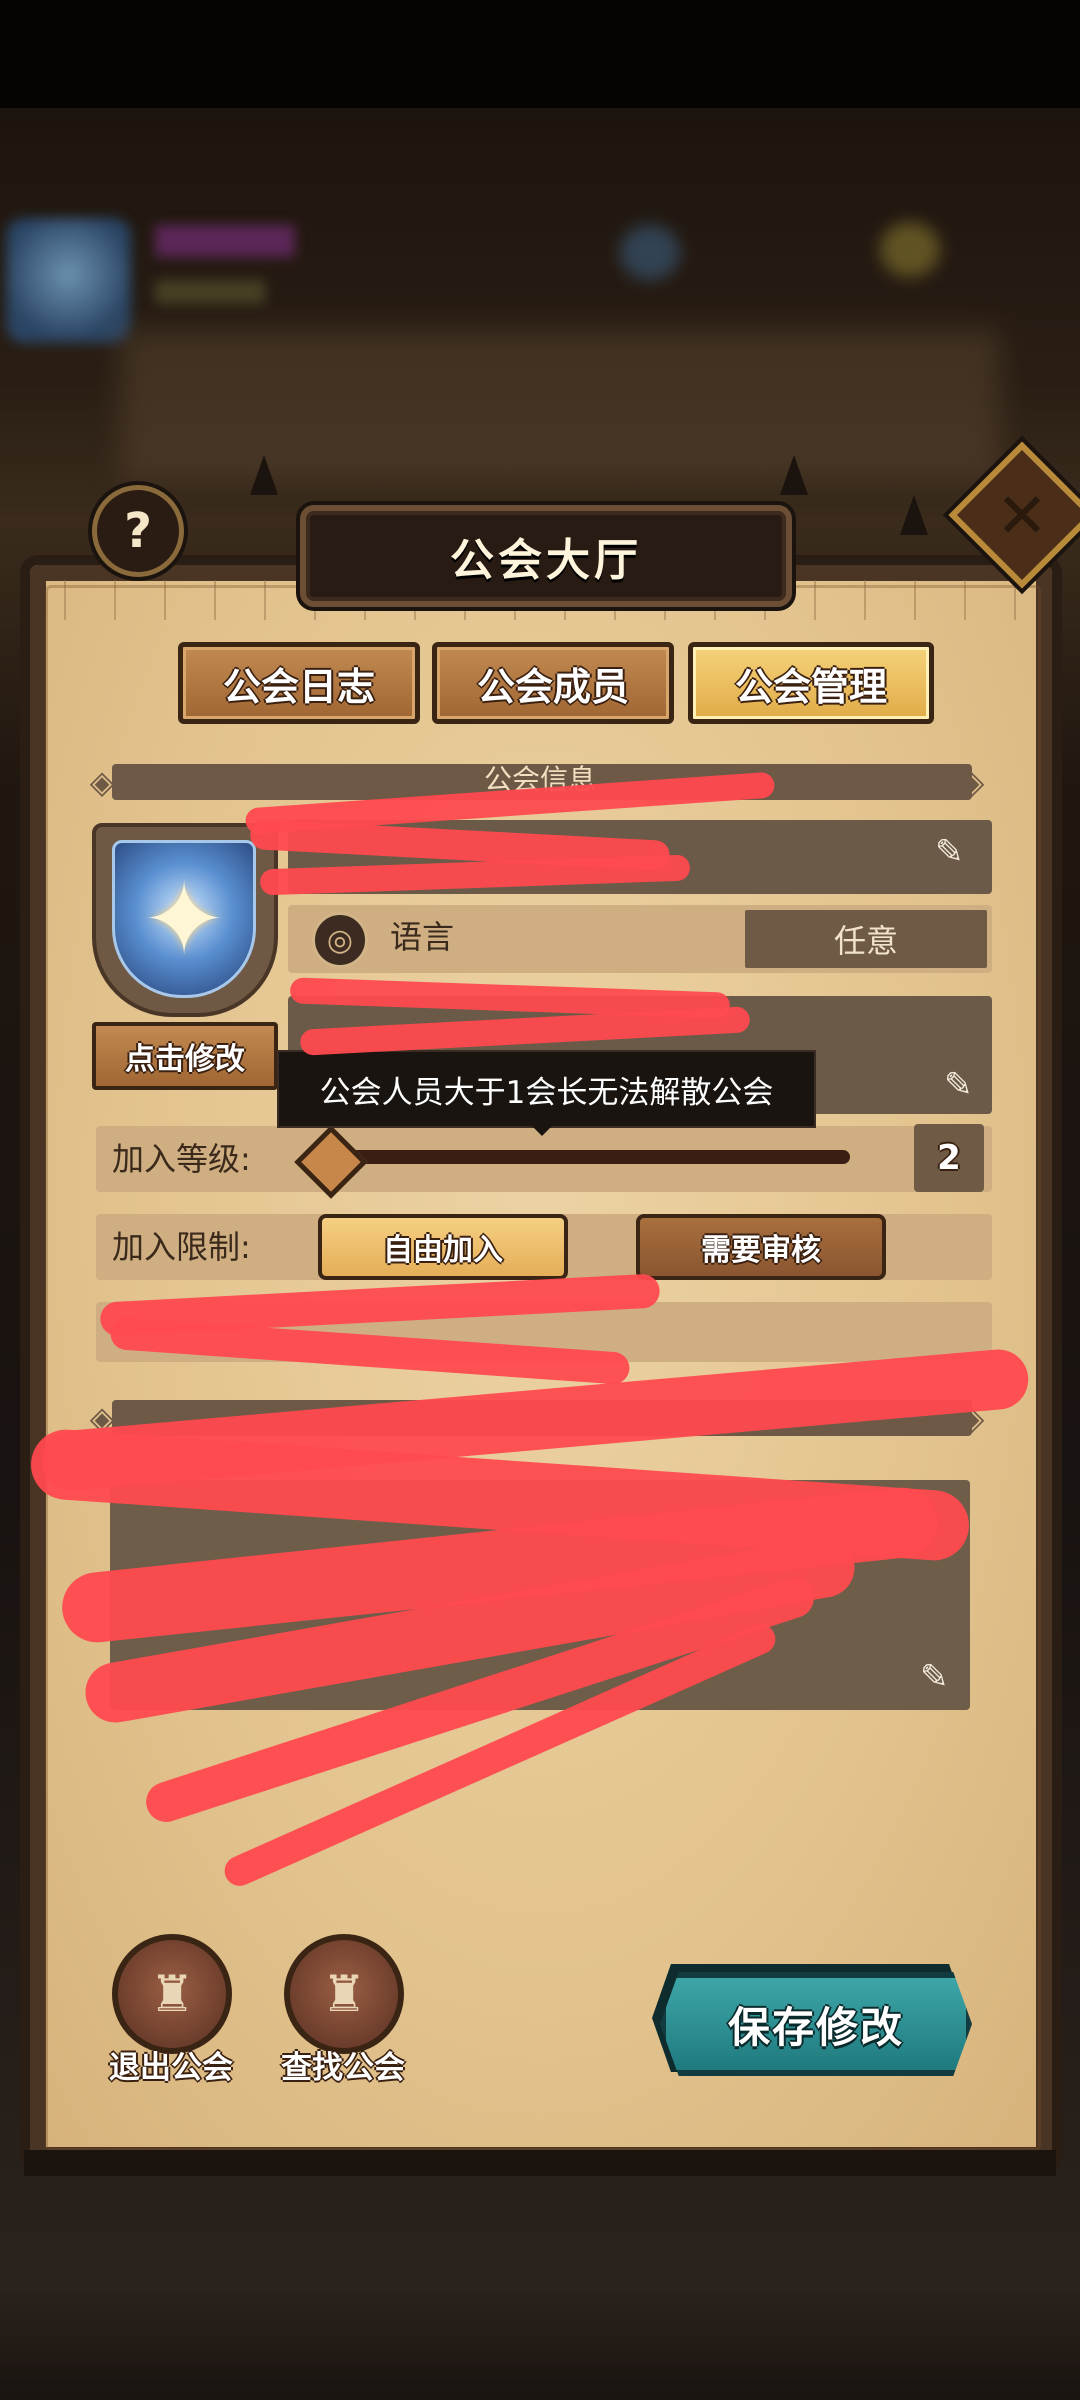 This screenshot has height=2400, width=1080. I want to click on close-icon: ✕, so click(1022, 515).